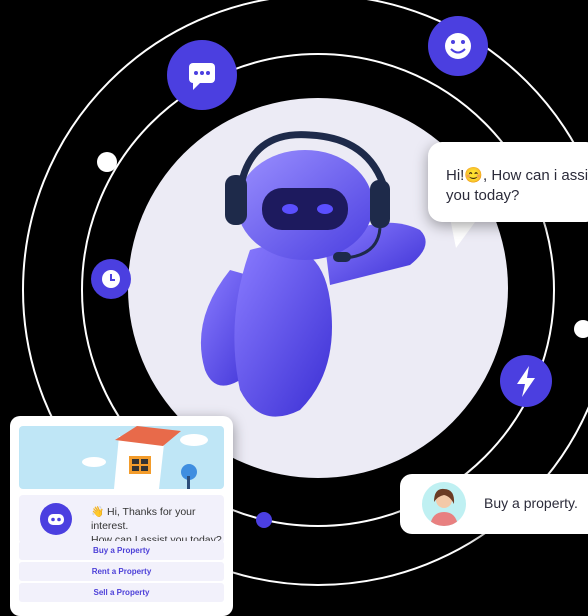 The width and height of the screenshot is (588, 616). Describe the element at coordinates (121, 592) in the screenshot. I see `sell-property-button: Sell a Property` at that location.